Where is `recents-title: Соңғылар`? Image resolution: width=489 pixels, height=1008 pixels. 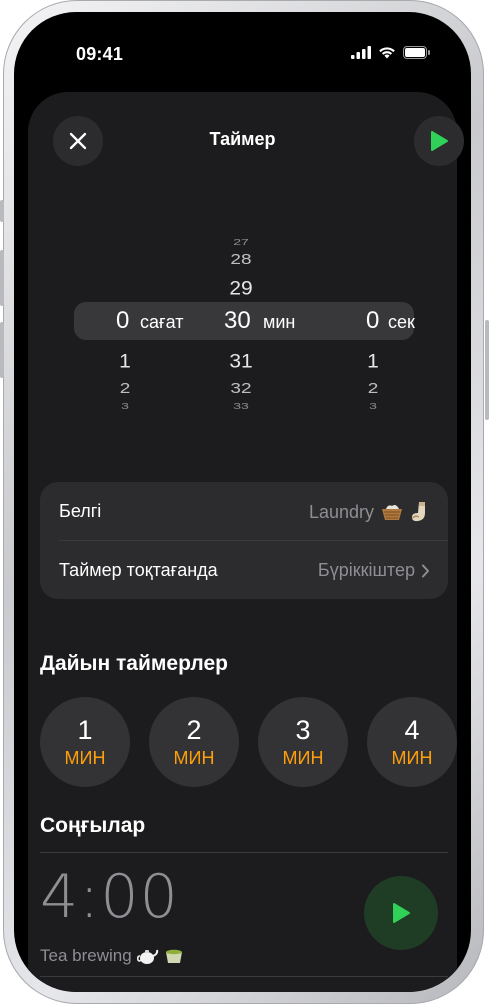 recents-title: Соңғылар is located at coordinates (93, 825).